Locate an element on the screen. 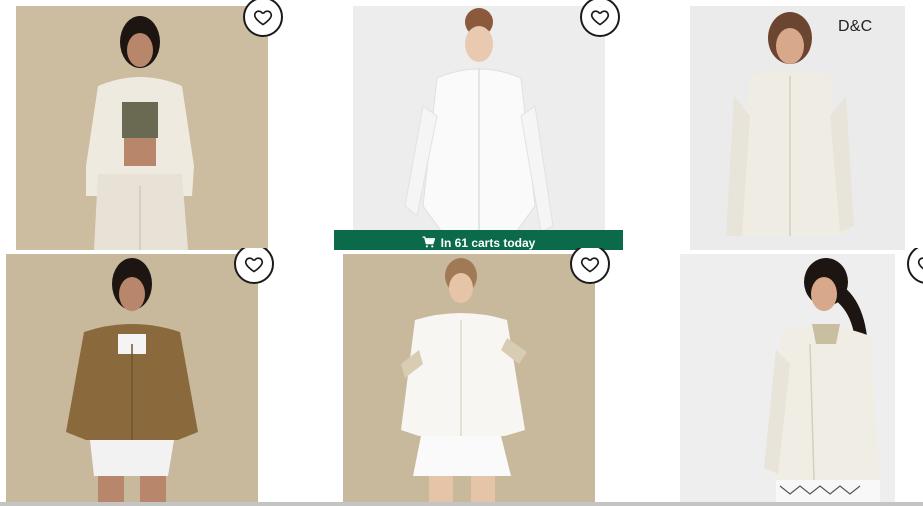  brand-badge: D&C is located at coordinates (855, 26).